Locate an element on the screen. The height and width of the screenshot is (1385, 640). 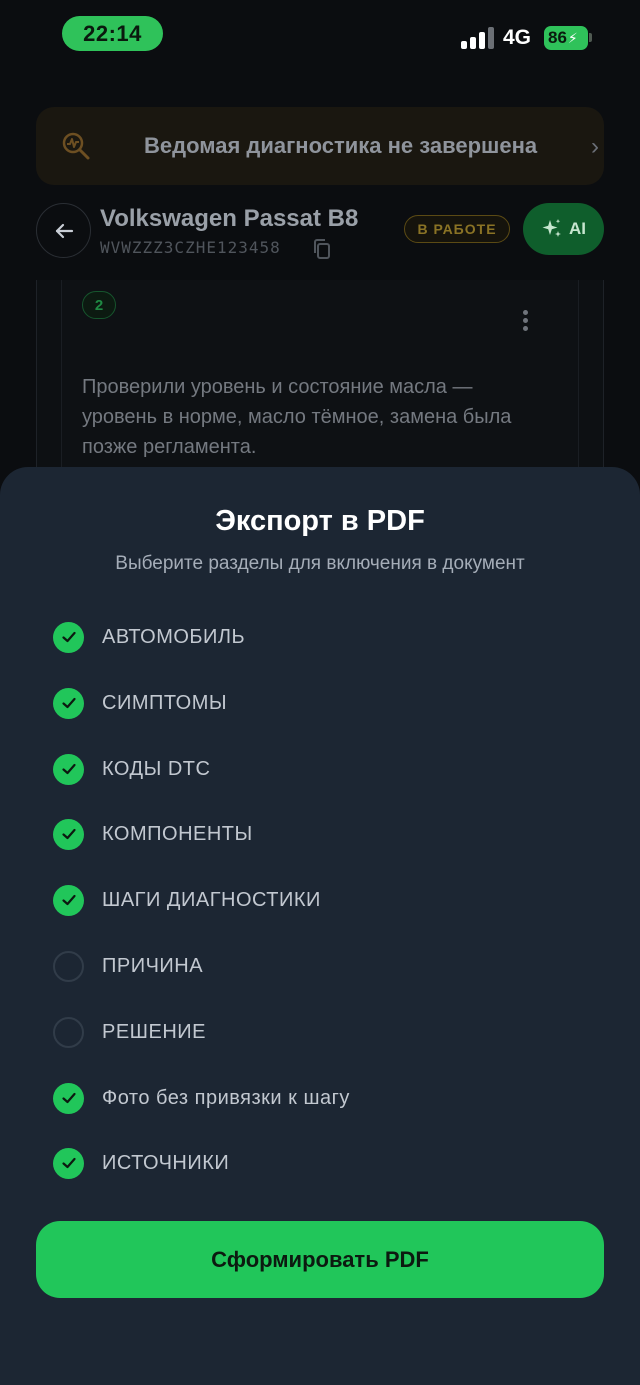
diagnostic-banner: Ведомая диагностика не завершена › is located at coordinates (320, 146).